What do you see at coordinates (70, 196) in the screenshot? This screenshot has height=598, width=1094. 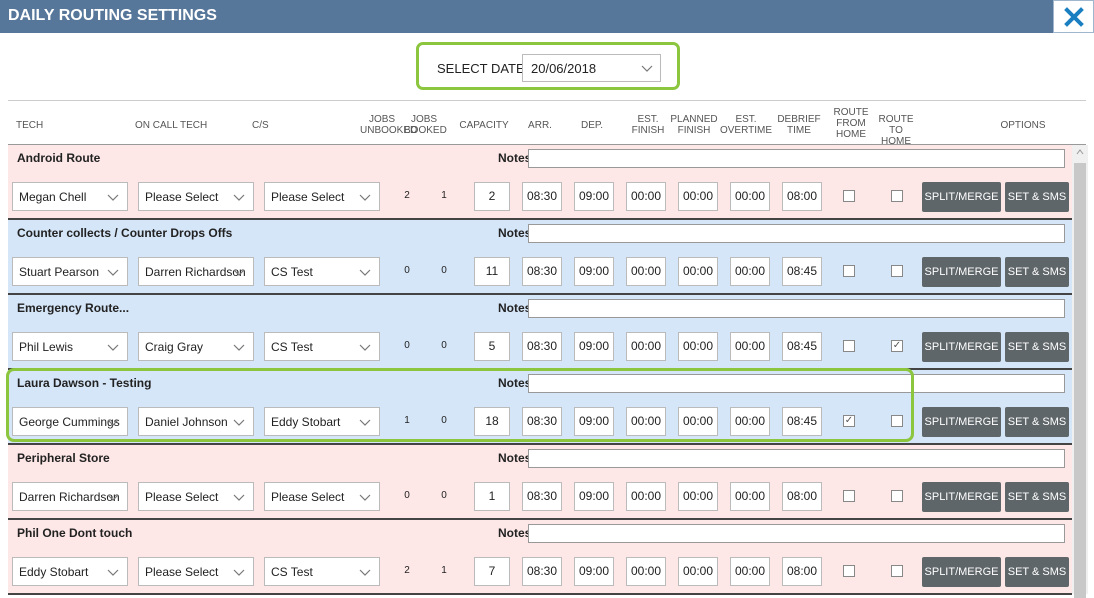 I see `tech-dropdown: Megan Chell` at bounding box center [70, 196].